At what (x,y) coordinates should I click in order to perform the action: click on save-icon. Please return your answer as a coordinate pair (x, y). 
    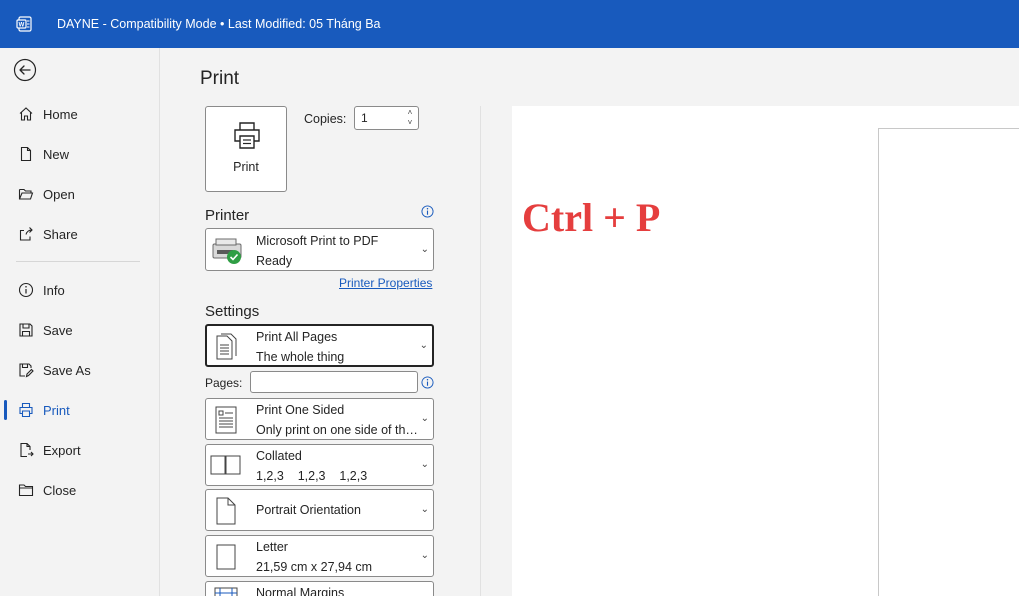
    Looking at the image, I should click on (26, 330).